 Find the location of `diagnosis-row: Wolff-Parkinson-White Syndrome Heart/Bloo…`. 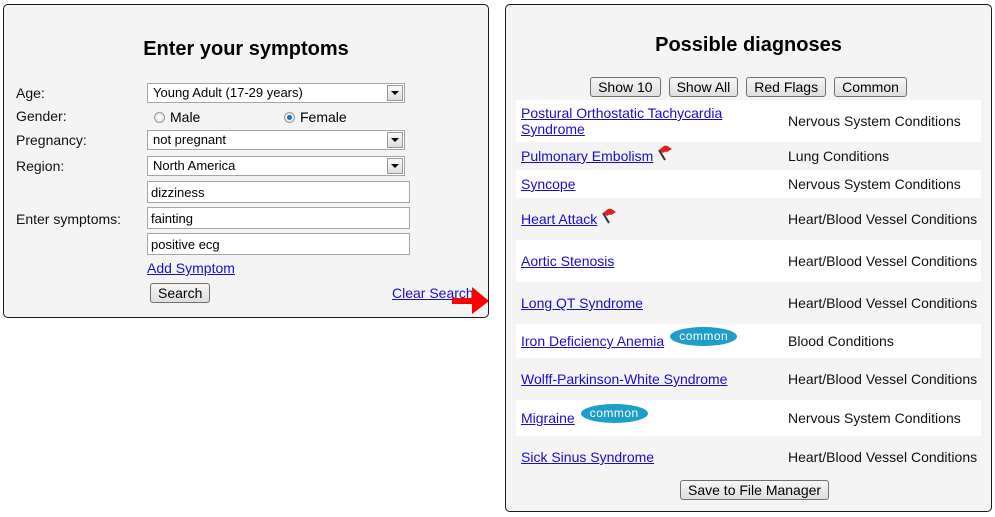

diagnosis-row: Wolff-Parkinson-White Syndrome Heart/Bloo… is located at coordinates (748, 379).